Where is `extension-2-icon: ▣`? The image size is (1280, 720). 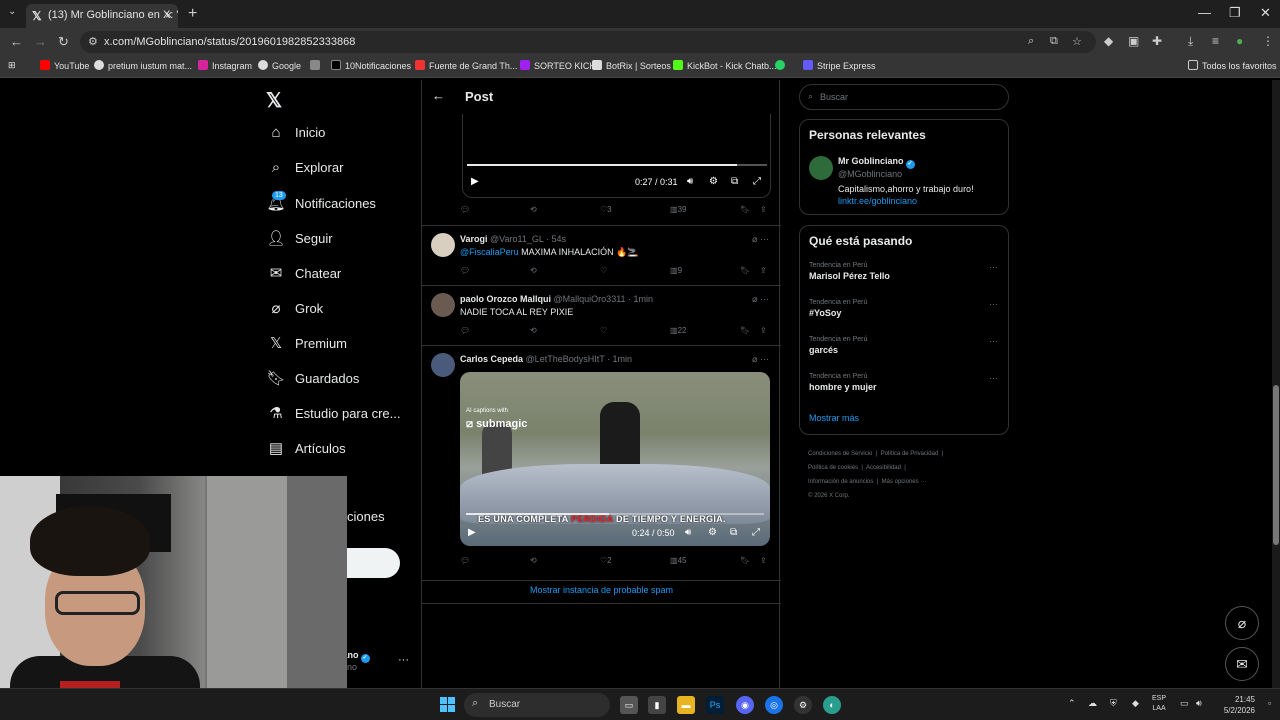 extension-2-icon: ▣ is located at coordinates (1133, 41).